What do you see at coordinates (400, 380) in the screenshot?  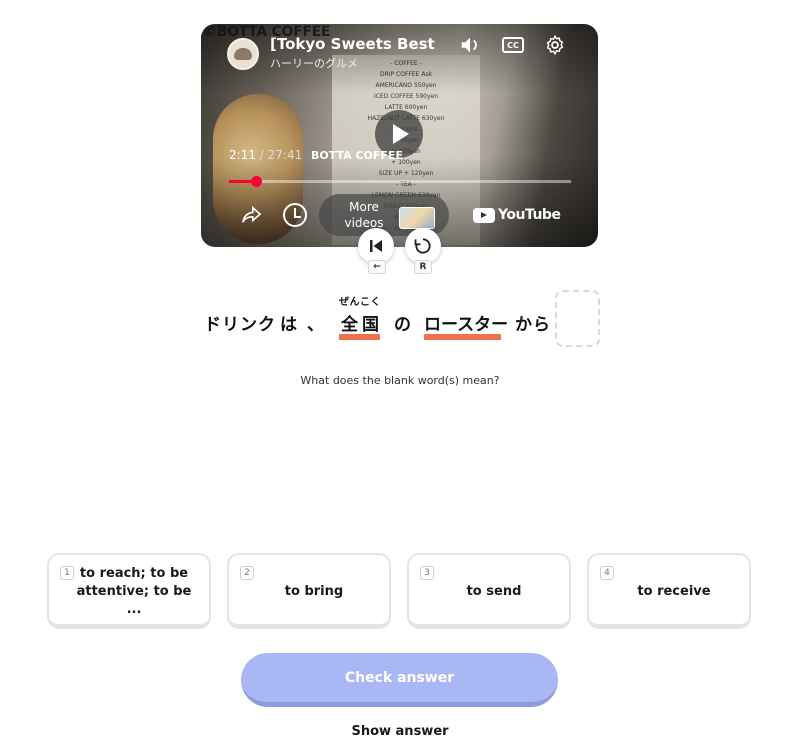 I see `question-prompt: What does the blank word(s) mean?` at bounding box center [400, 380].